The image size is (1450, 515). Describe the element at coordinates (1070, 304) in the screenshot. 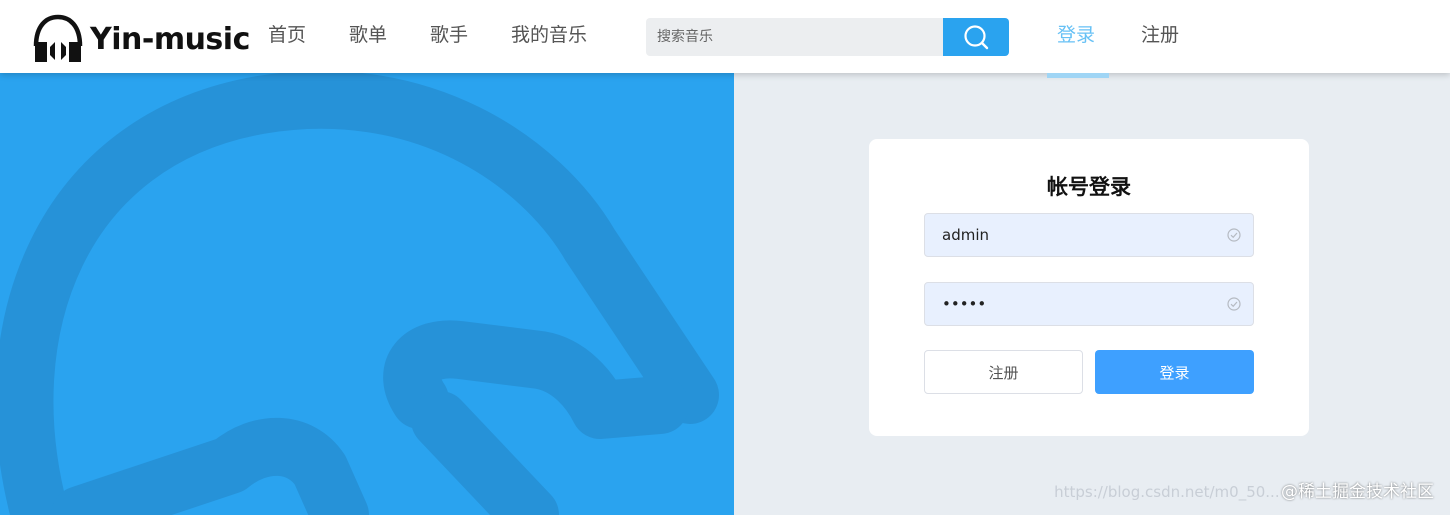

I see `password-input` at that location.